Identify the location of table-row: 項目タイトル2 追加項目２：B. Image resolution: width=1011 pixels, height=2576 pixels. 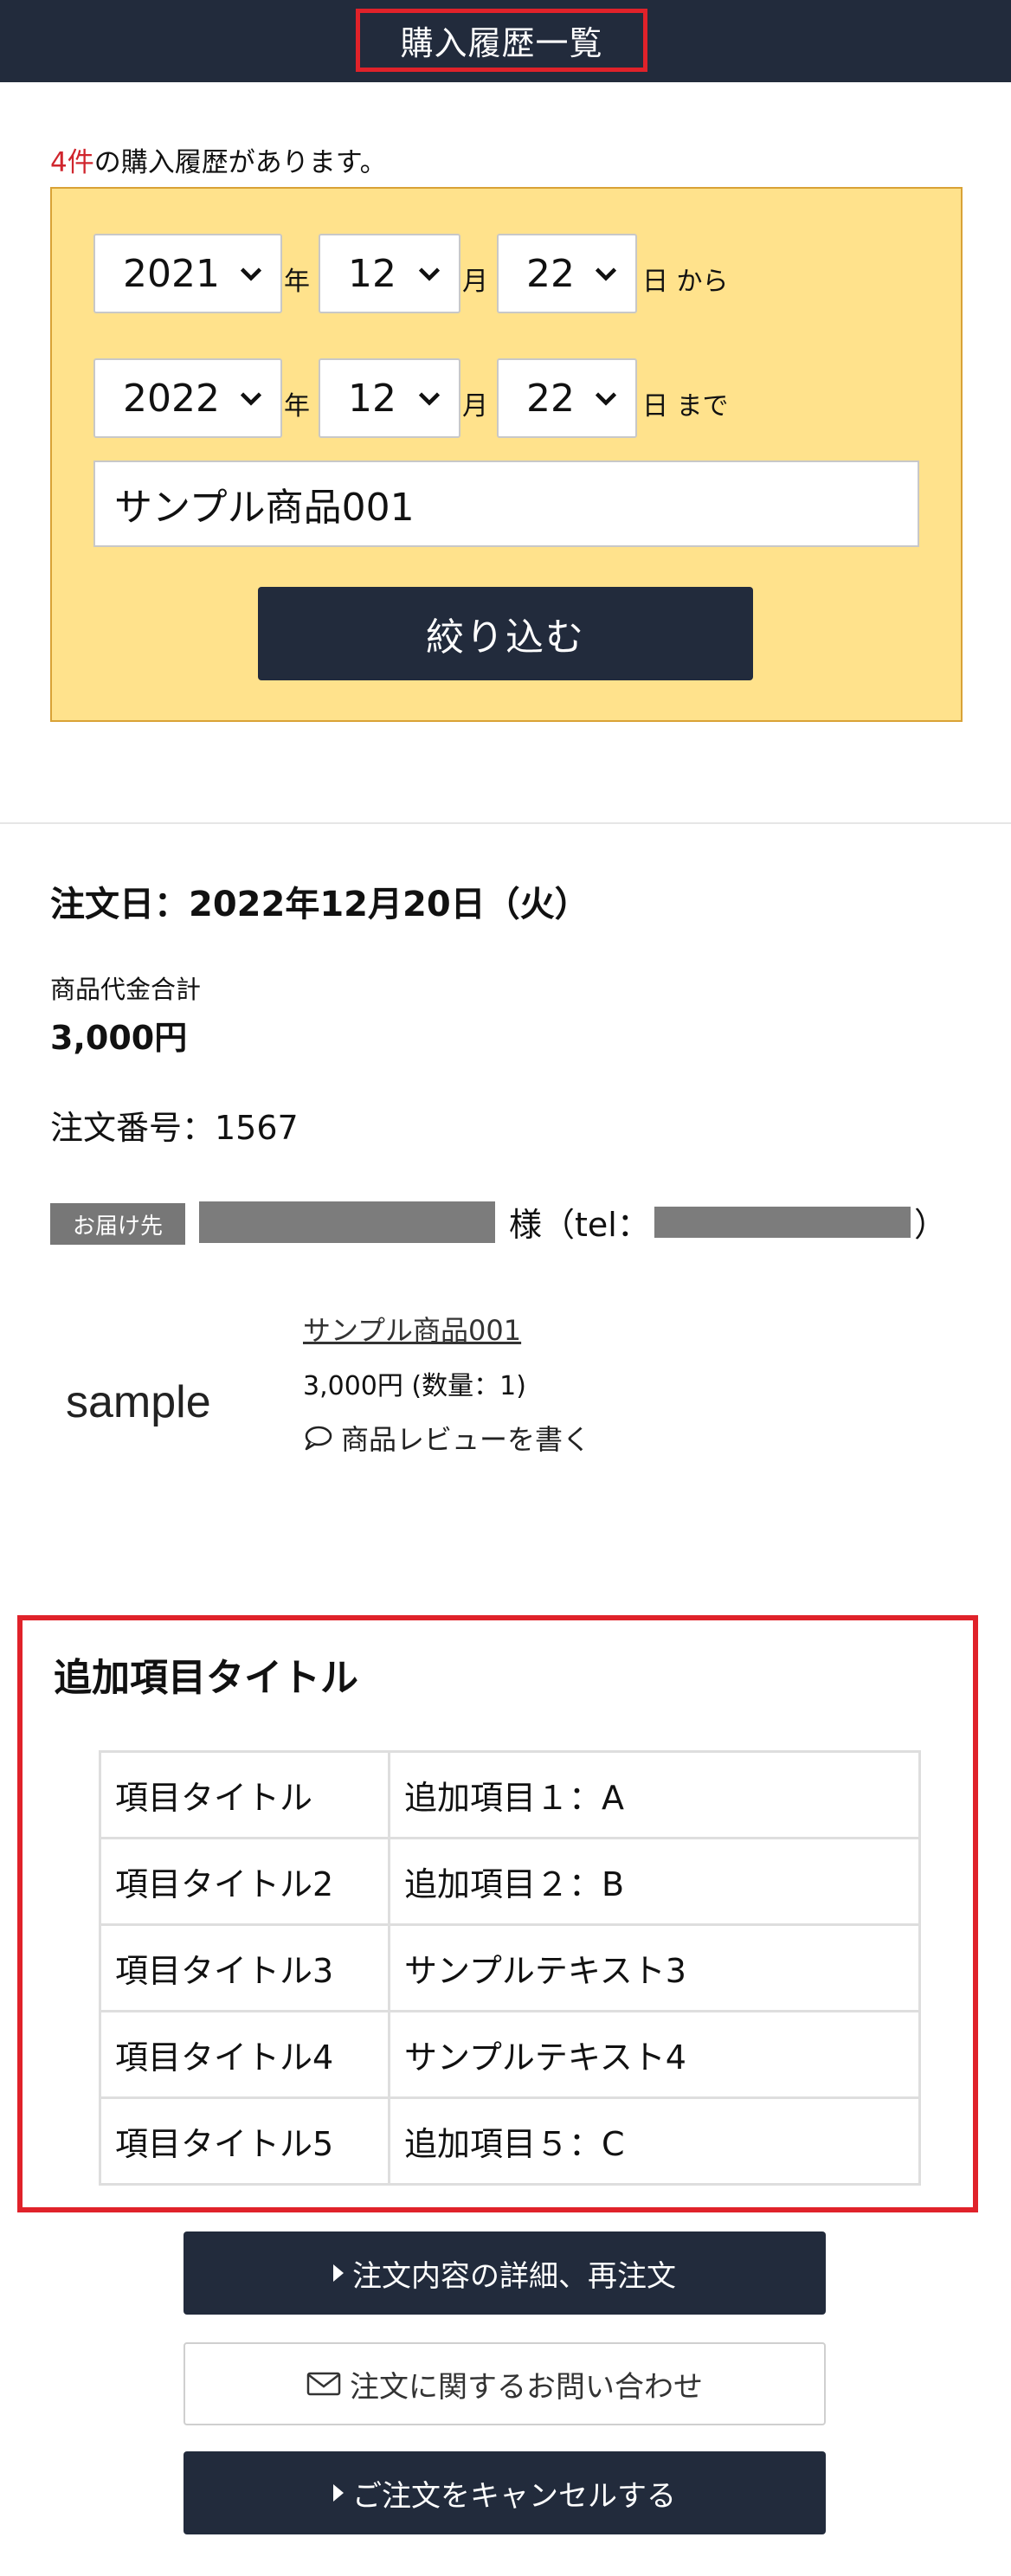
(510, 1881).